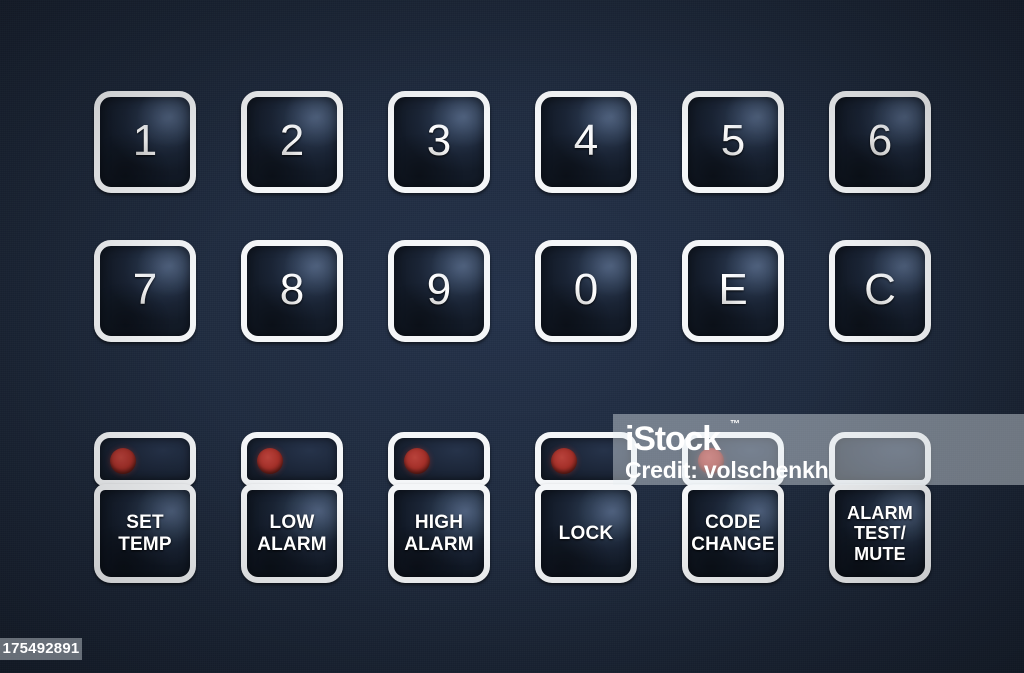 The image size is (1024, 673). I want to click on lock-key: LOCK, so click(586, 533).